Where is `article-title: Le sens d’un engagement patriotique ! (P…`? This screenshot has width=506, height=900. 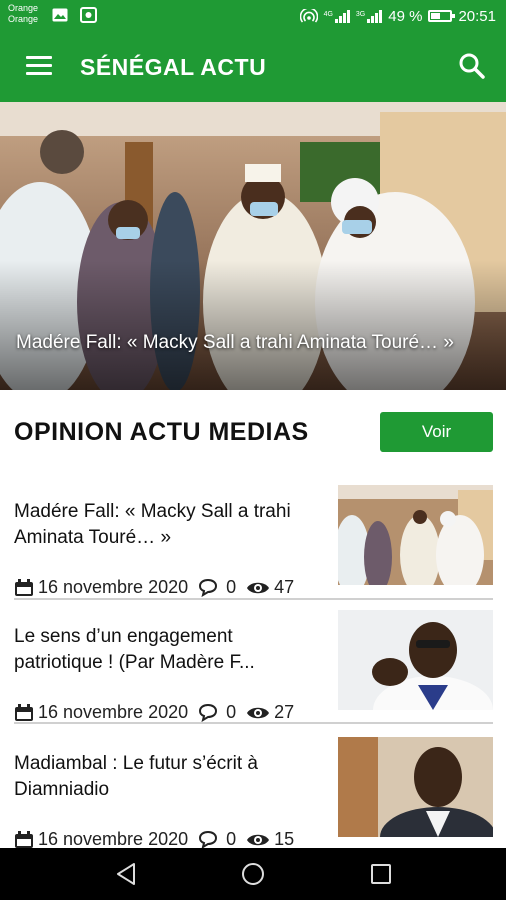 article-title: Le sens d’un engagement patriotique ! (P… is located at coordinates (134, 649).